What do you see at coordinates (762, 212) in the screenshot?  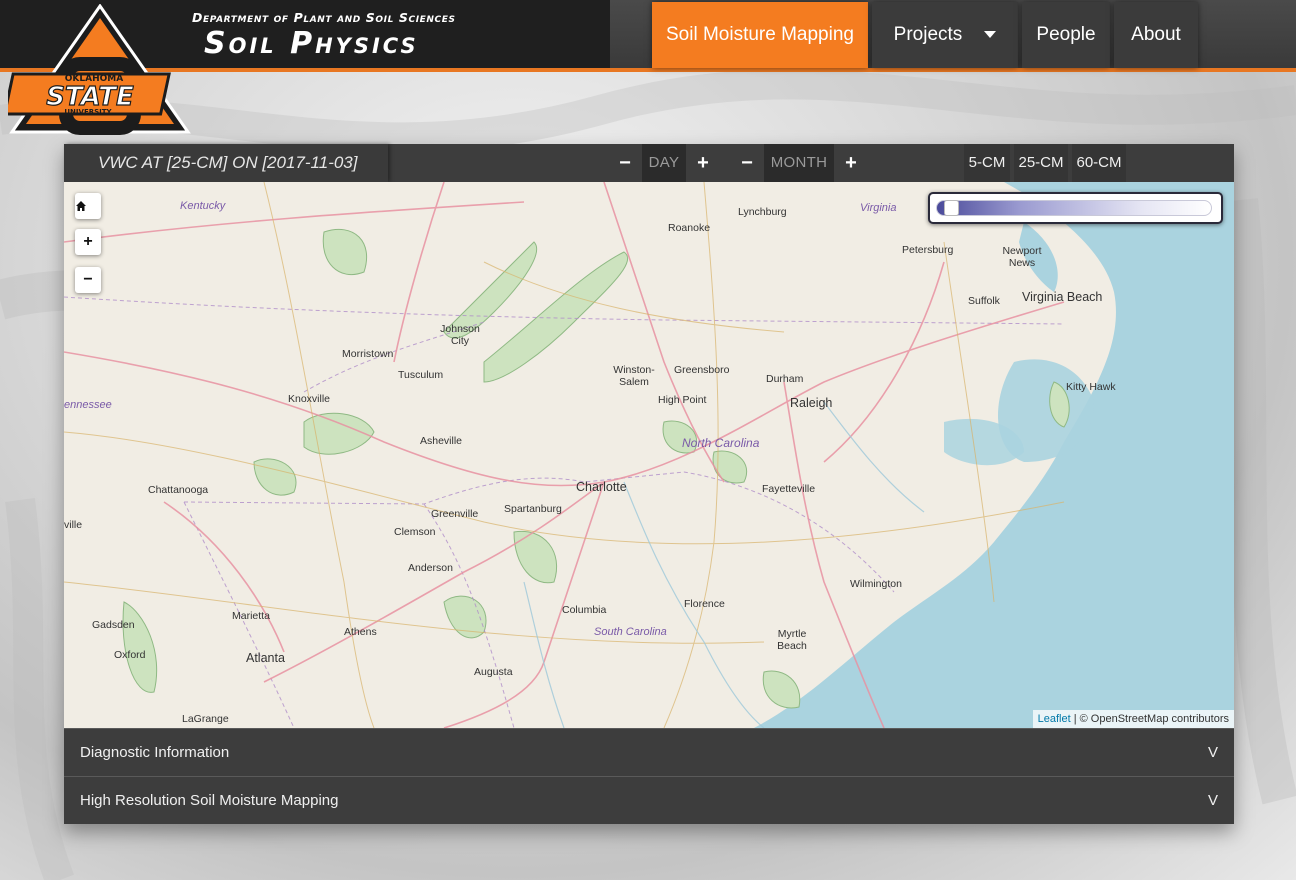 I see `map-label-city: Lynchburg` at bounding box center [762, 212].